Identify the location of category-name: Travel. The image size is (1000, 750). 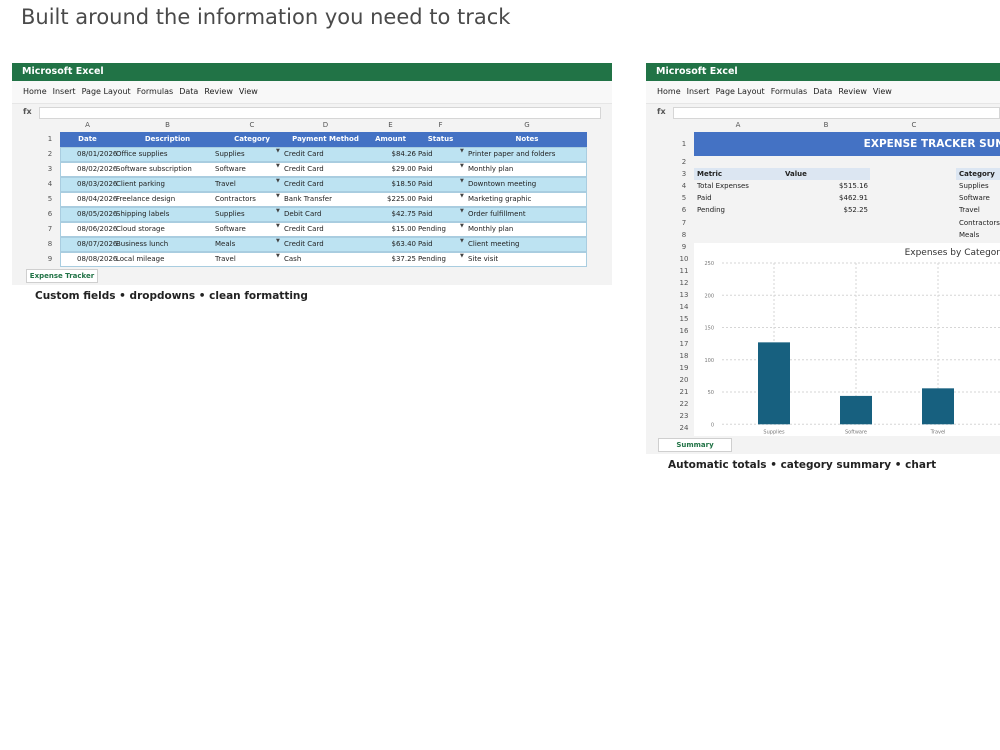
(969, 210).